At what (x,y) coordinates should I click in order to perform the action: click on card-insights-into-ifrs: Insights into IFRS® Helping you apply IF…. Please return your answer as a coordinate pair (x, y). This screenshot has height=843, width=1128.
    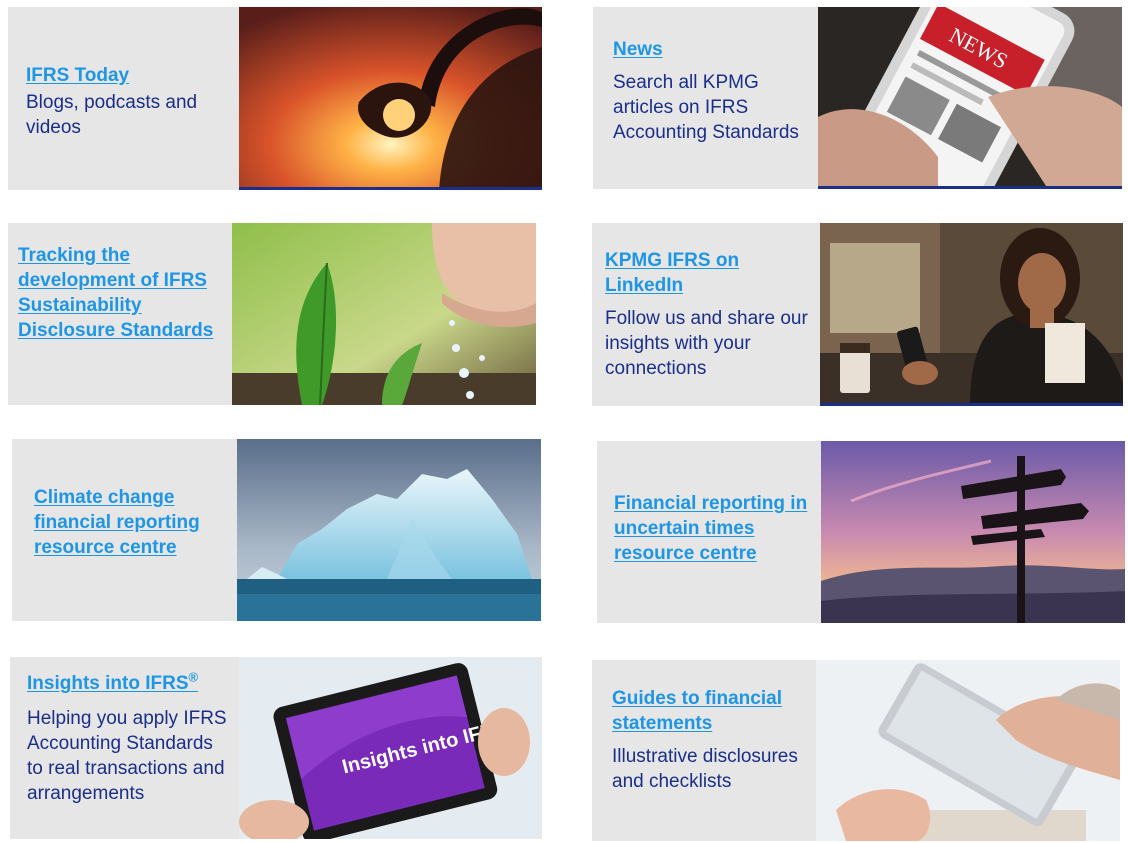
    Looking at the image, I should click on (276, 748).